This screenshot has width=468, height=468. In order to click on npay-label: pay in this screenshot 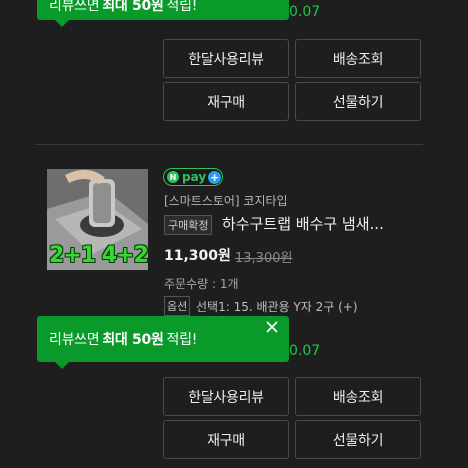, I will do `click(194, 177)`.